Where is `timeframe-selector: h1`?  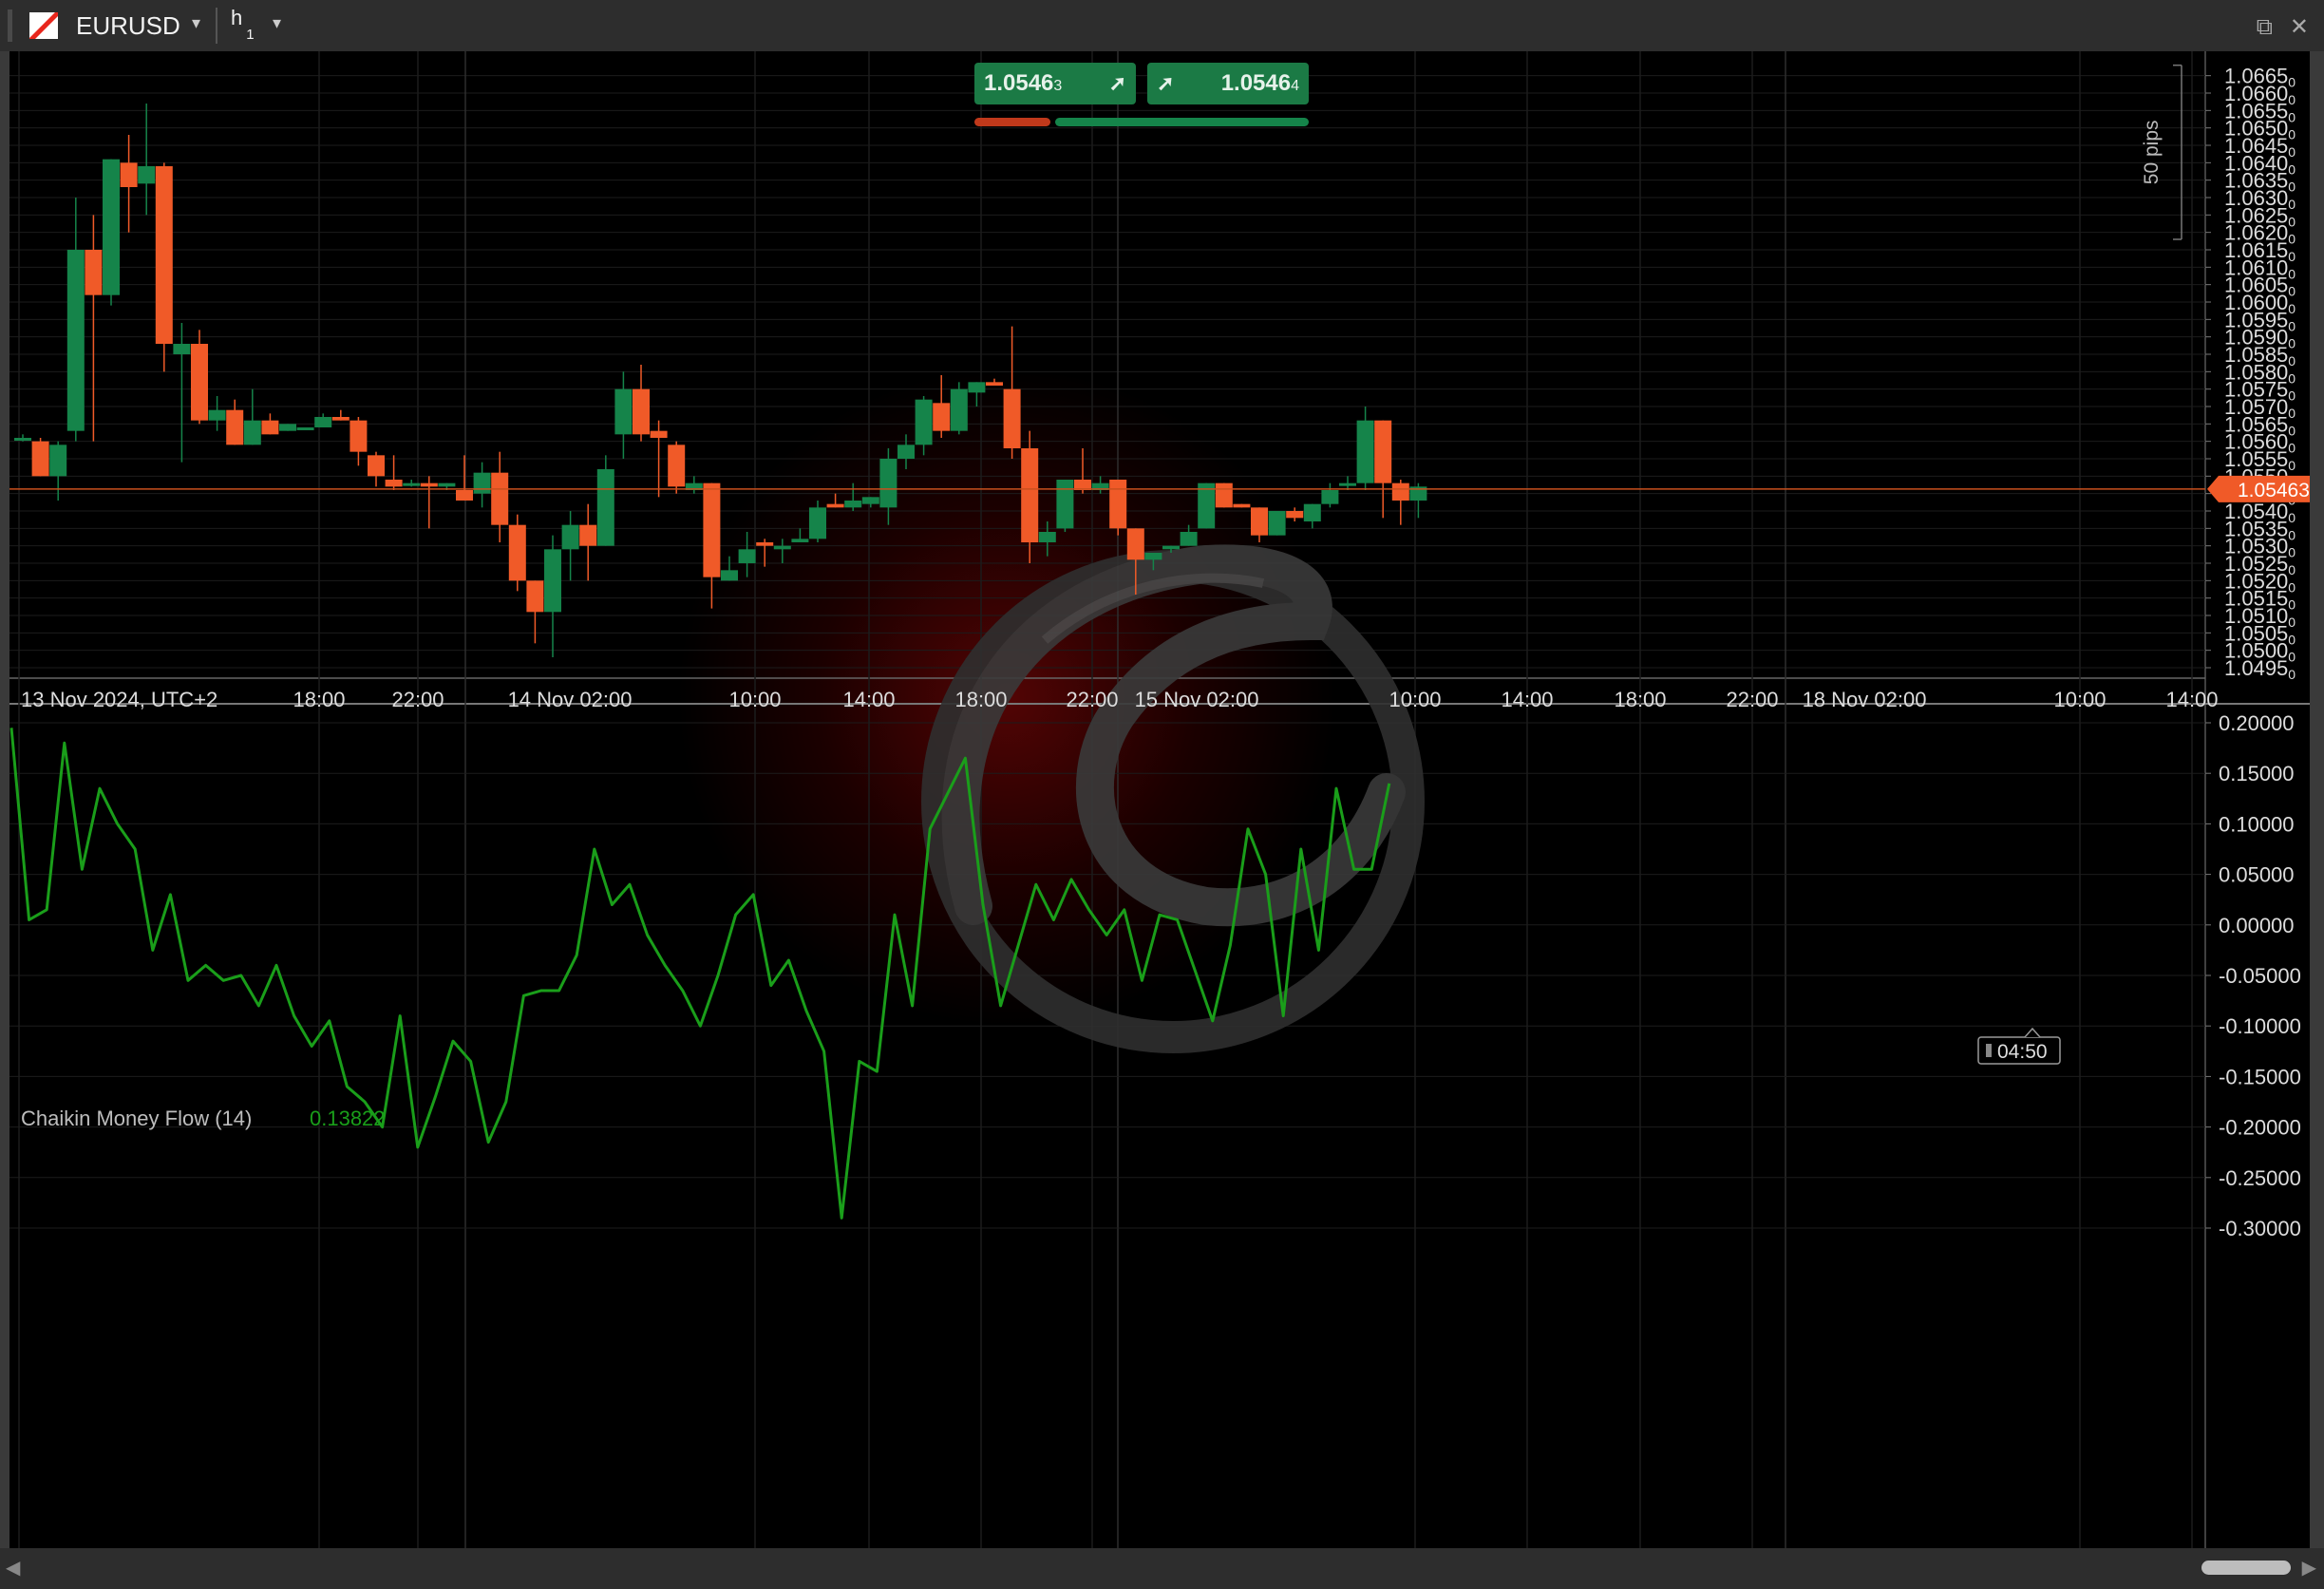
timeframe-selector: h1 is located at coordinates (243, 24).